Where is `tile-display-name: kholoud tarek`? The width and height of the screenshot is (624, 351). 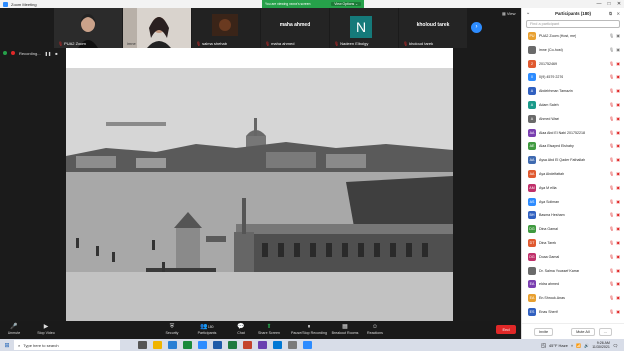
tile-display-name: kholoud tarek is located at coordinates (433, 25).